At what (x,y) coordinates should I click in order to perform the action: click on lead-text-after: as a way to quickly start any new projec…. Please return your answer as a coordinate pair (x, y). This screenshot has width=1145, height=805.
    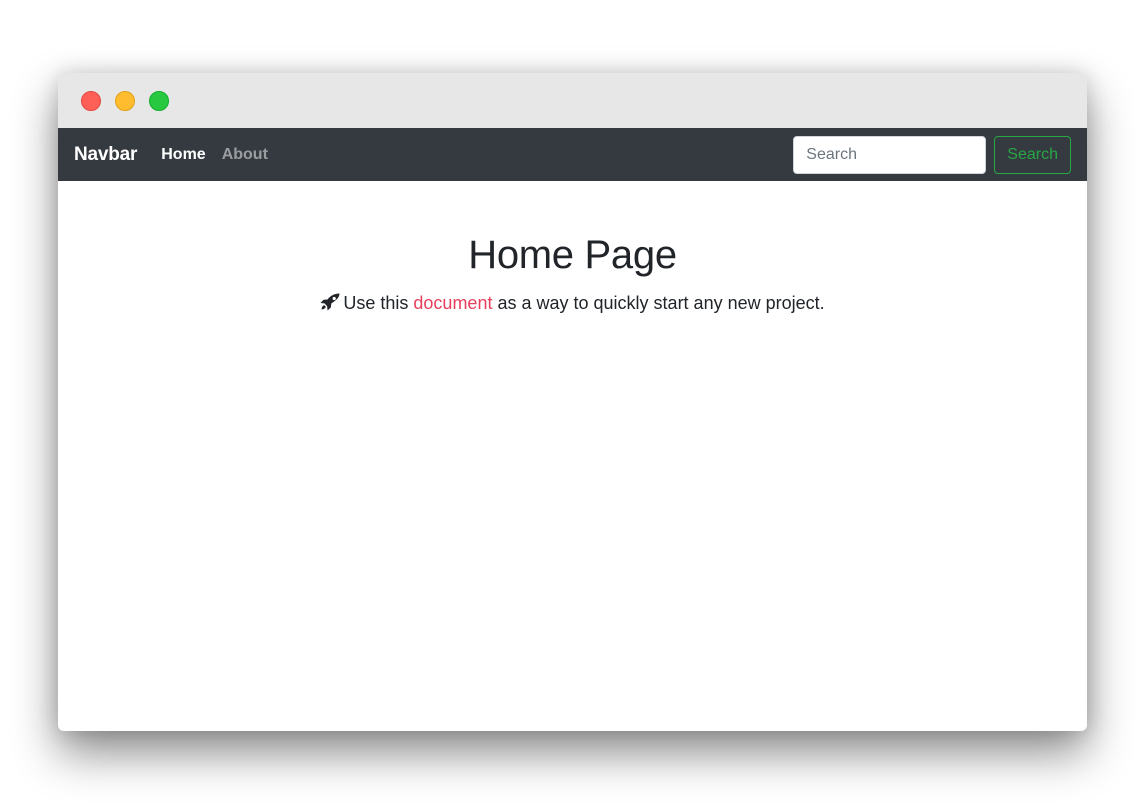
    Looking at the image, I should click on (661, 303).